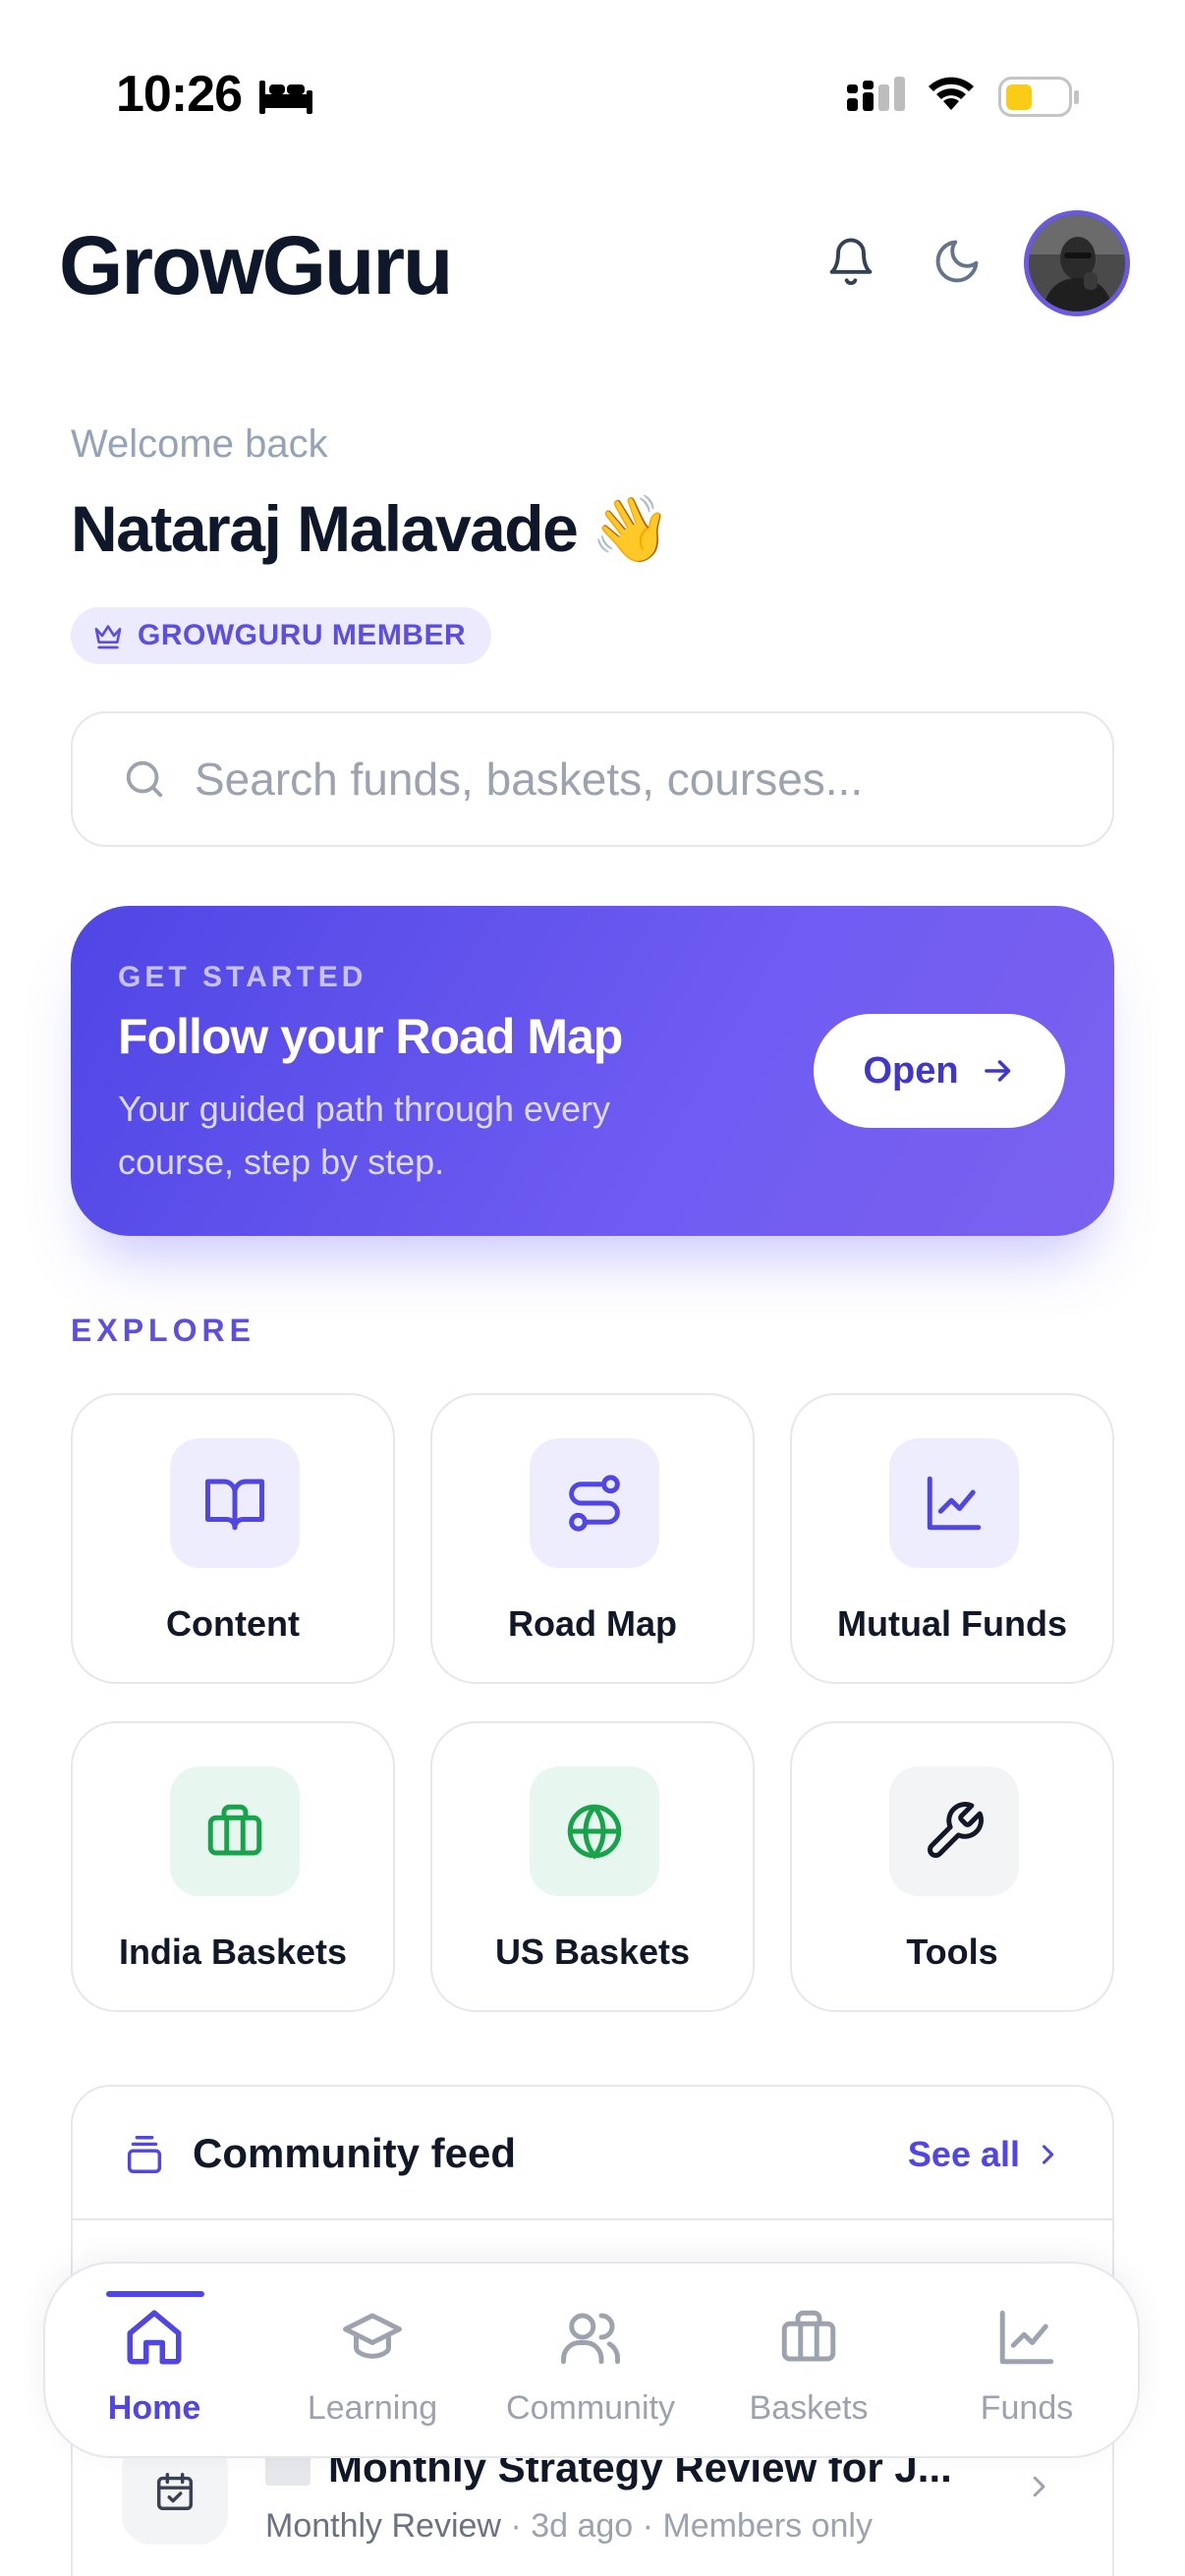 Image resolution: width=1185 pixels, height=2576 pixels. Describe the element at coordinates (1040, 100) in the screenshot. I see `battery-icon` at that location.